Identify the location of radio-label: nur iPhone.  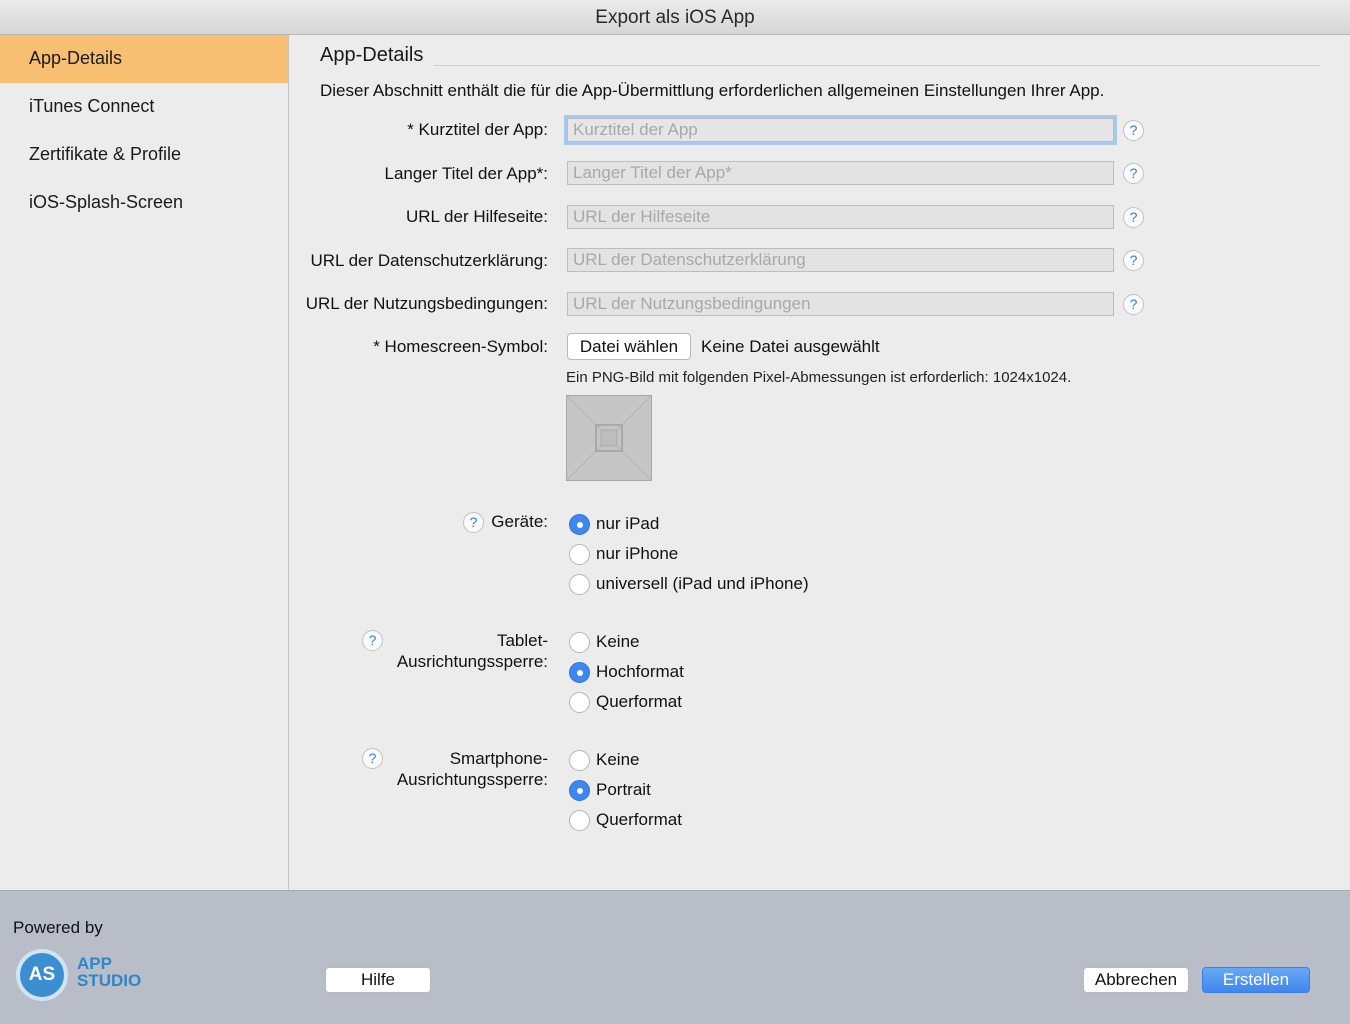
(637, 553).